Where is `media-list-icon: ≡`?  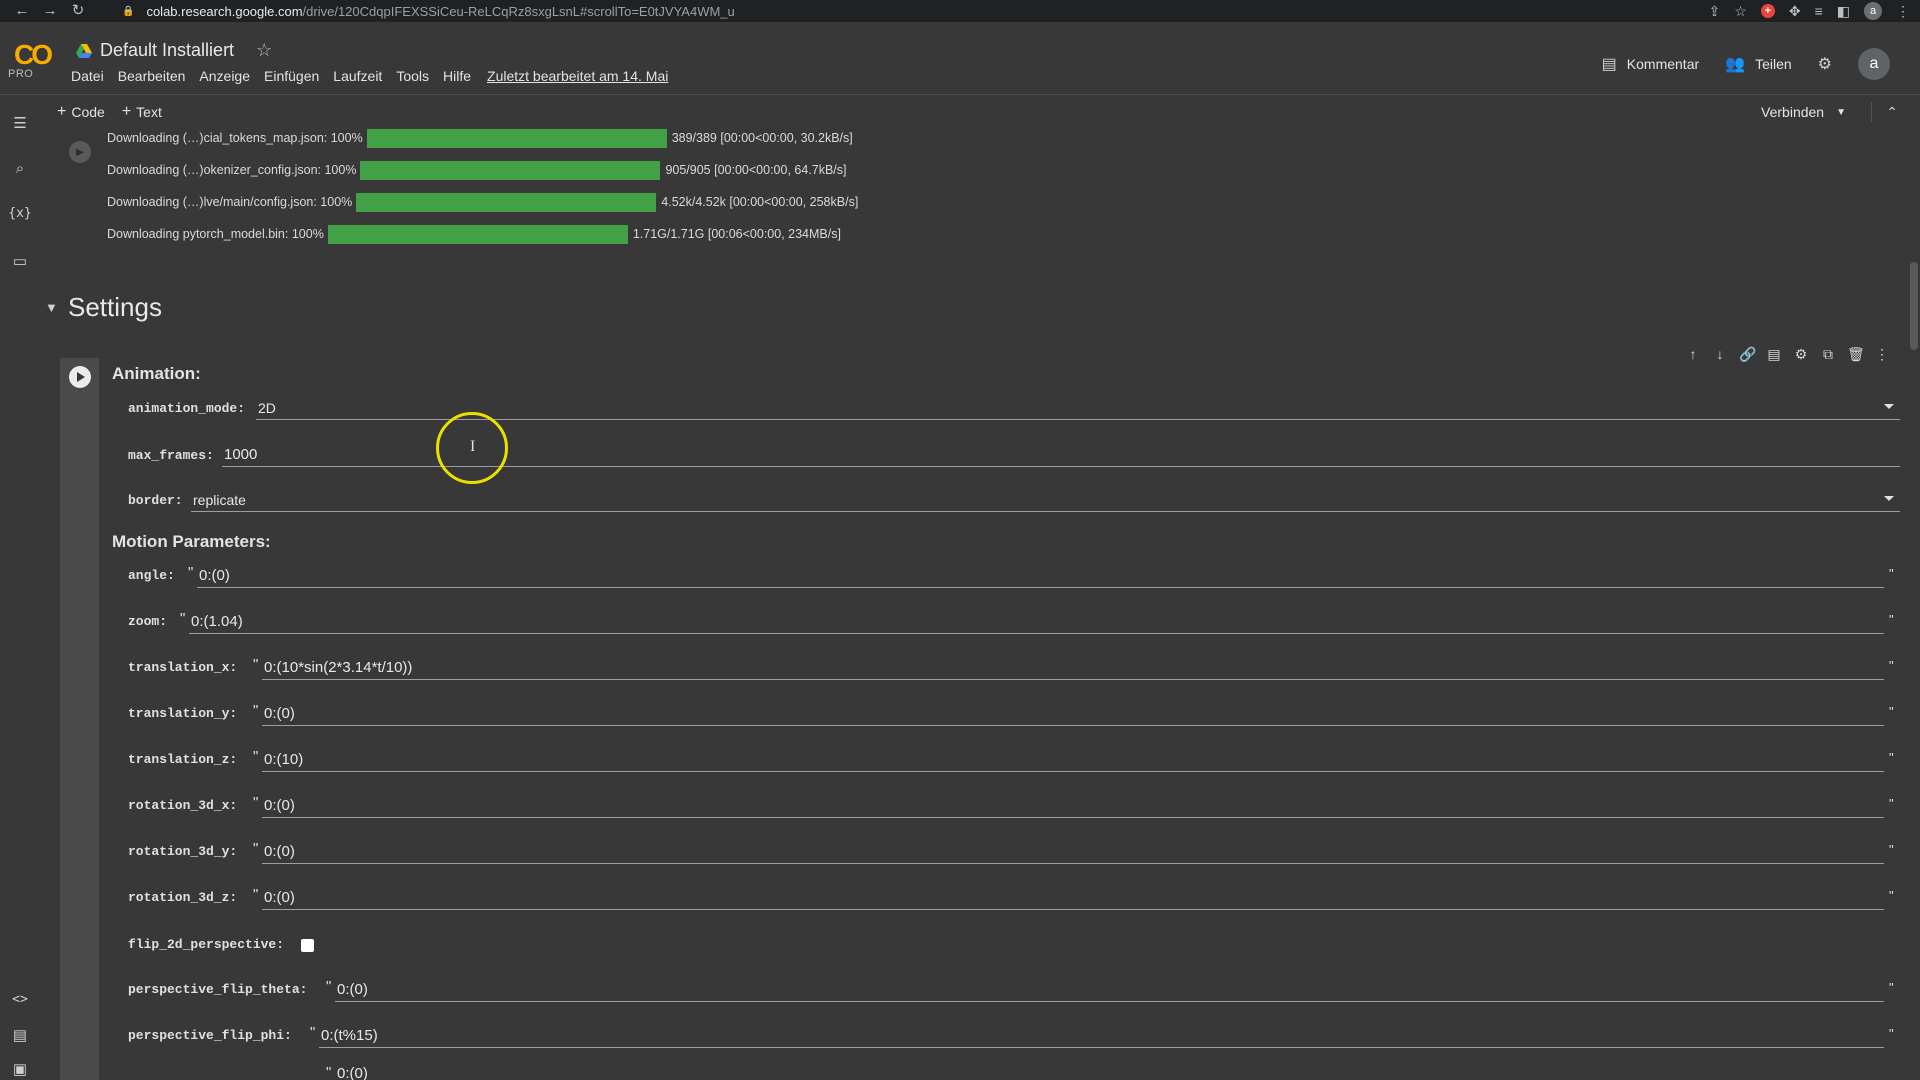 media-list-icon: ≡ is located at coordinates (1819, 11).